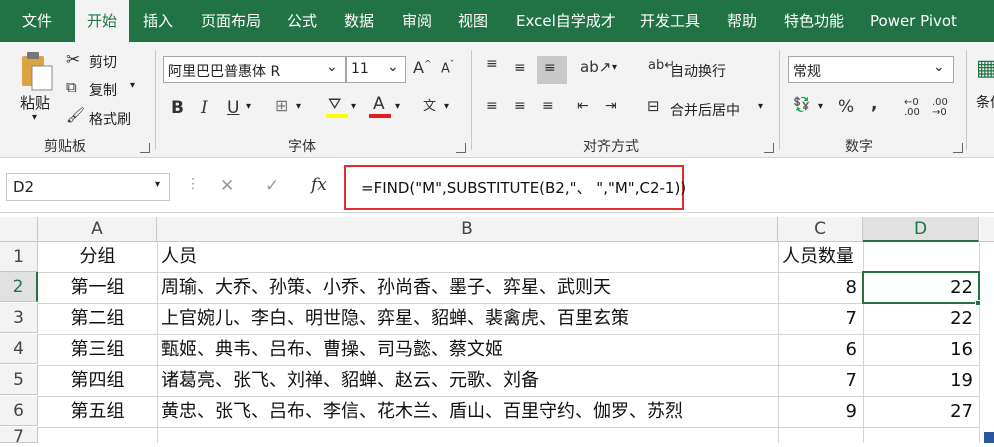  Describe the element at coordinates (492, 64) in the screenshot. I see `align-top-icon: ≡` at that location.